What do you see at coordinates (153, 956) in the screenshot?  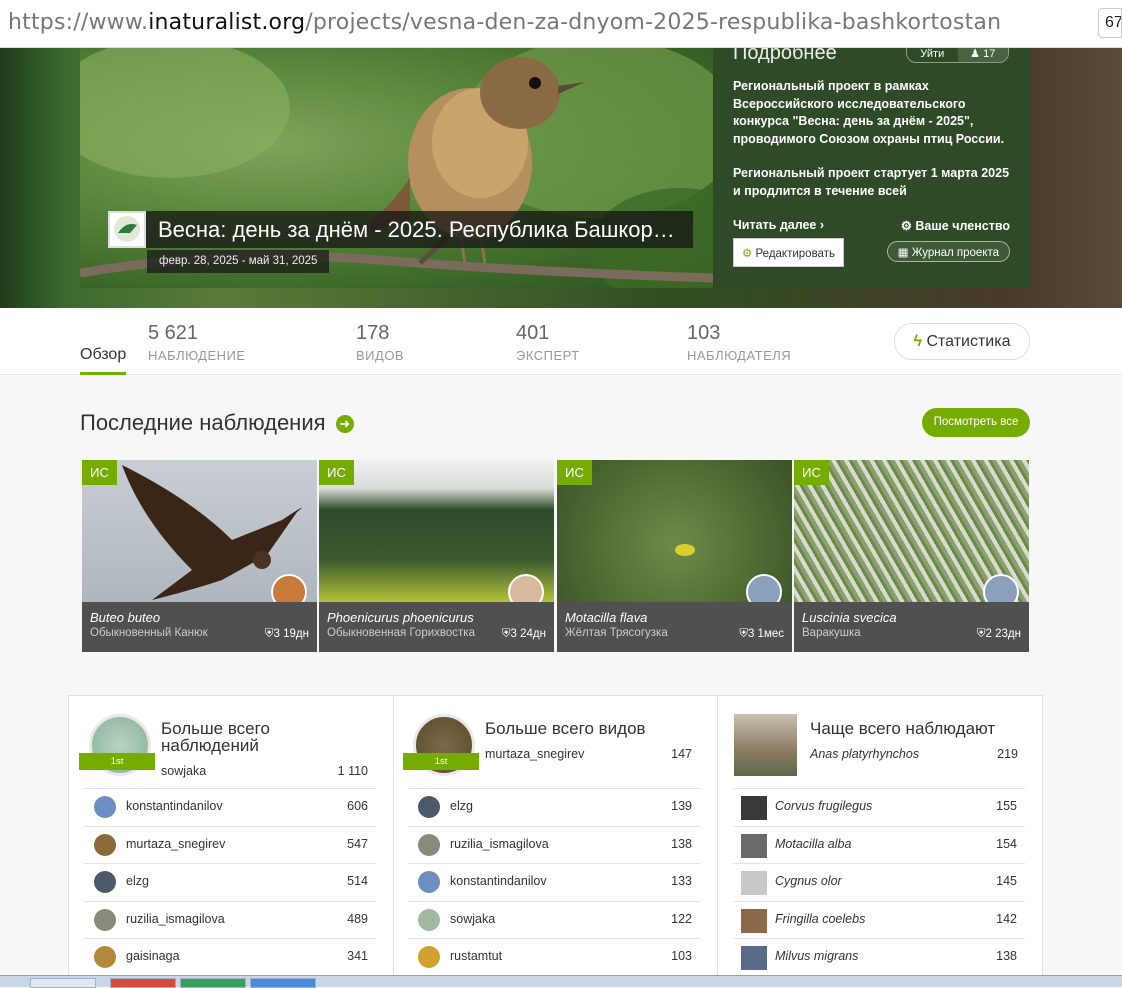 I see `user-name: gaisinaga` at bounding box center [153, 956].